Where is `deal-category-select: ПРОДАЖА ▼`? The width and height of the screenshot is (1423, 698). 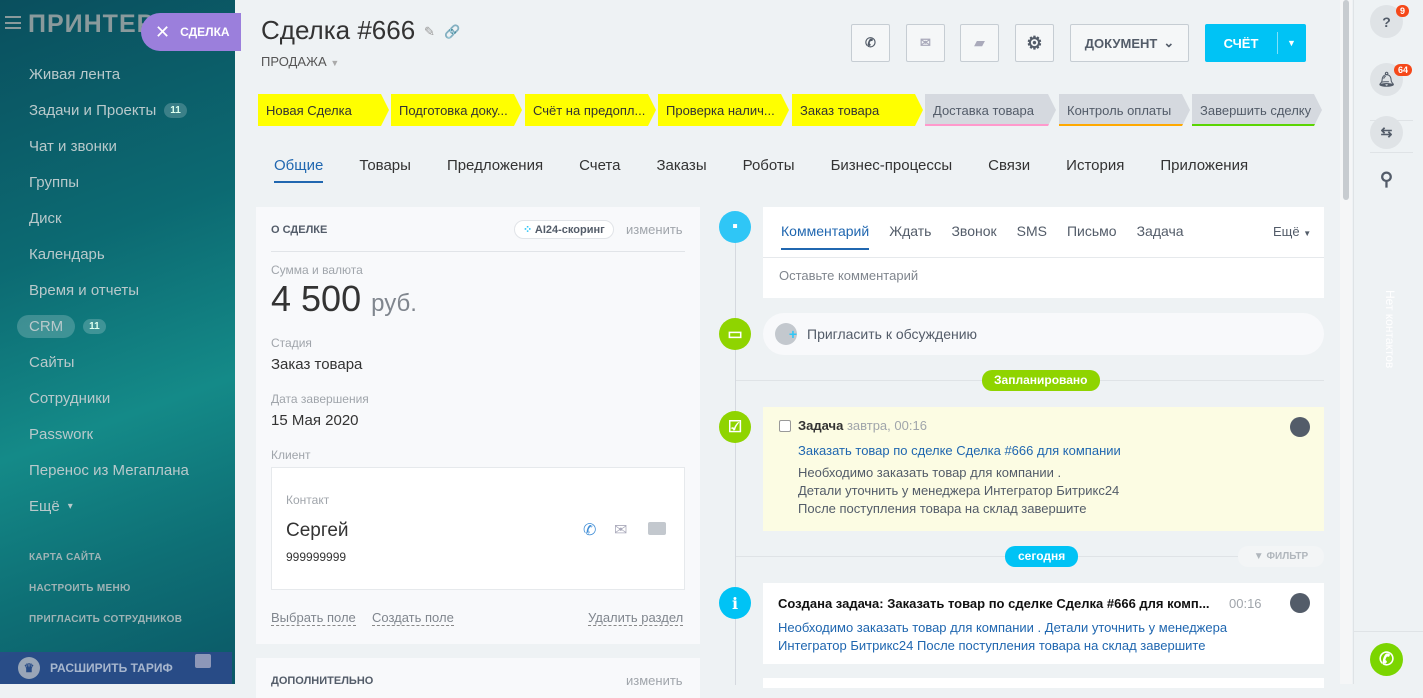
deal-category-select: ПРОДАЖА ▼ is located at coordinates (300, 61).